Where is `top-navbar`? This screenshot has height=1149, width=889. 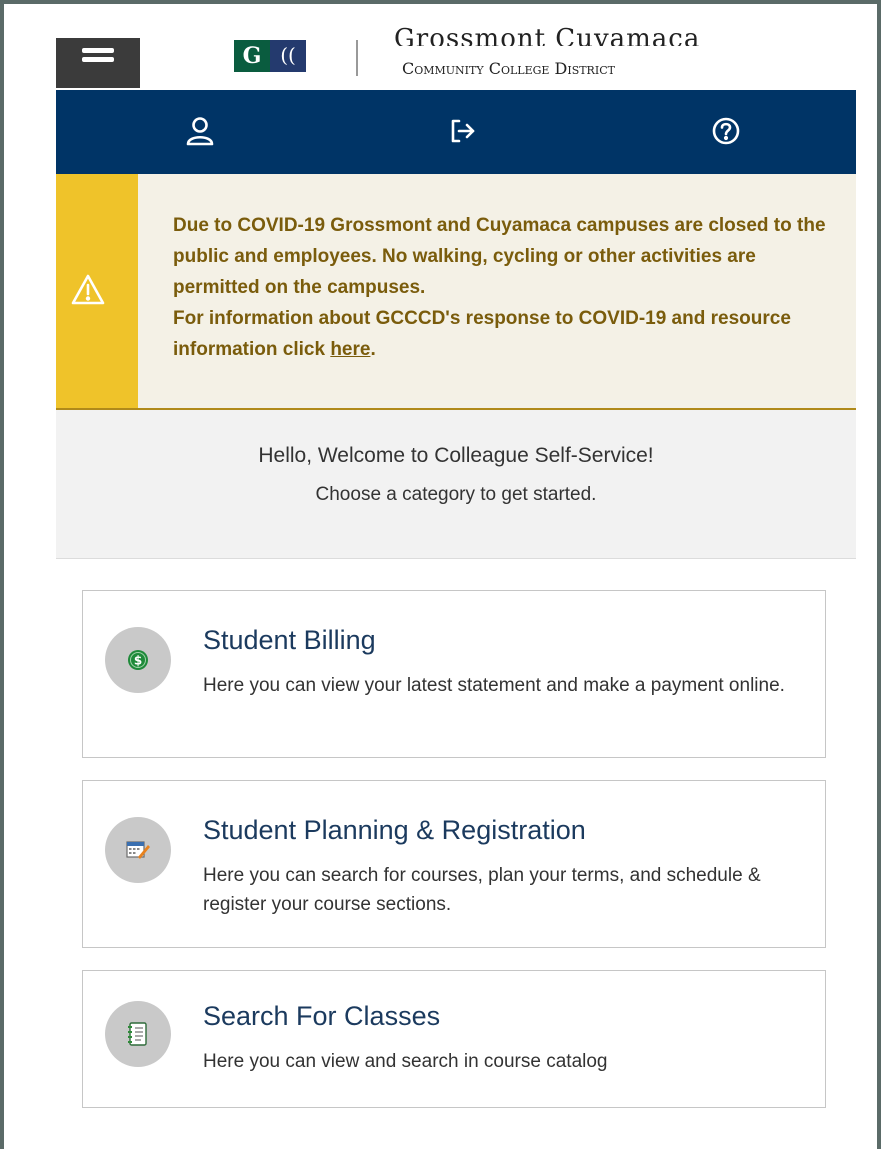 top-navbar is located at coordinates (456, 132).